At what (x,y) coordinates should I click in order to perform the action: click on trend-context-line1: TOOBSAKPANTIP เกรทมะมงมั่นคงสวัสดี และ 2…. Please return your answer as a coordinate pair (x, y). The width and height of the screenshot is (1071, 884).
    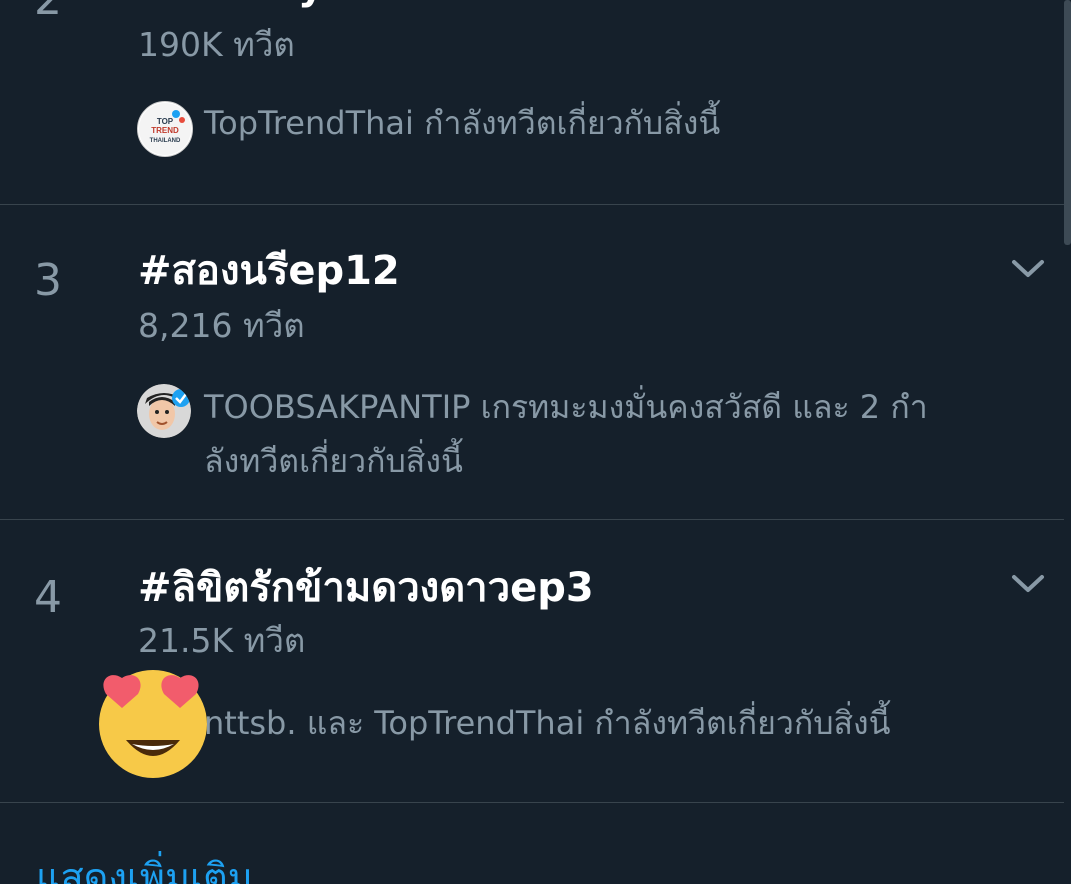
    Looking at the image, I should click on (566, 407).